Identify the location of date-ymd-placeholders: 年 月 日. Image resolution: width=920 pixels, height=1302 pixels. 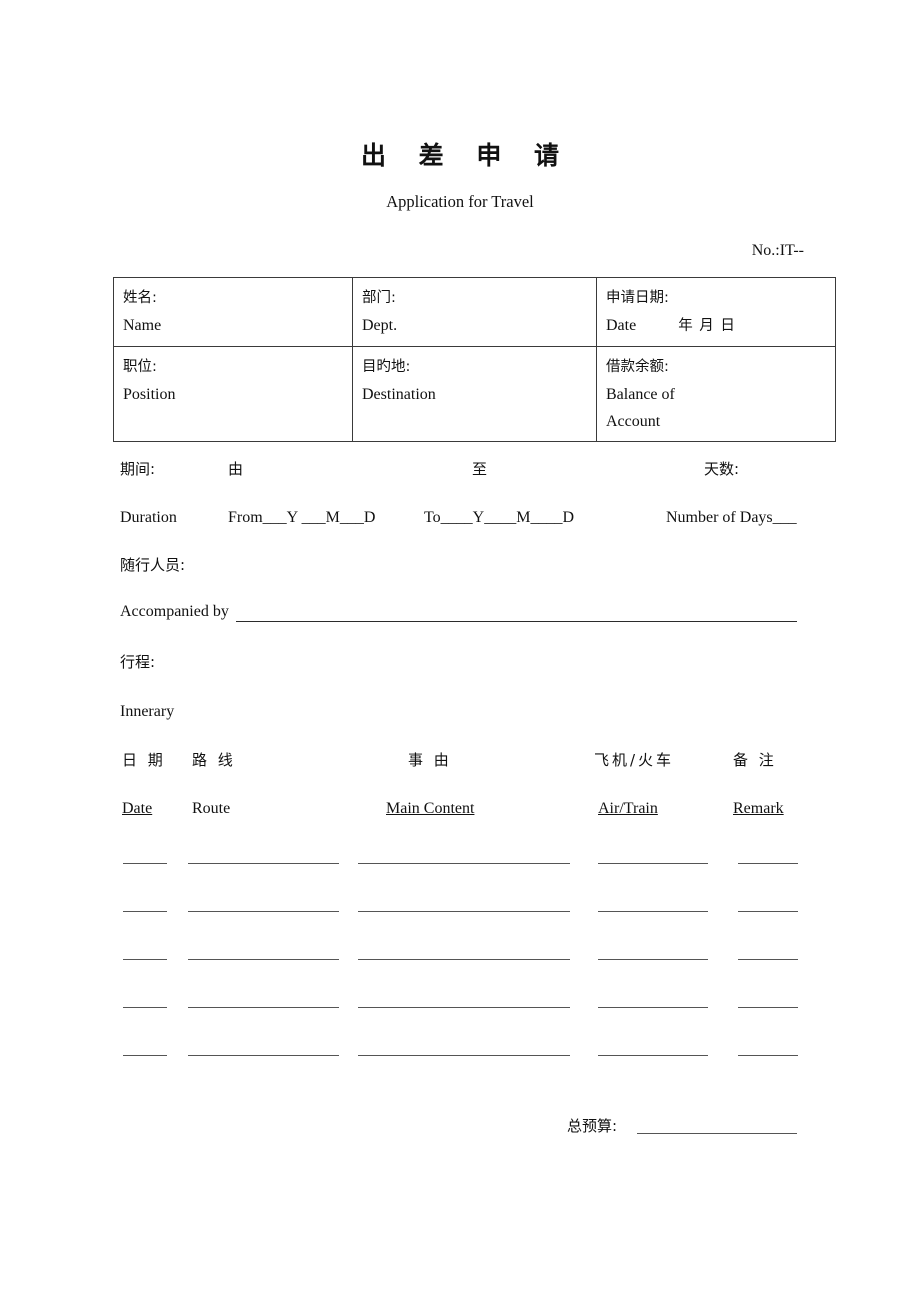
(707, 326).